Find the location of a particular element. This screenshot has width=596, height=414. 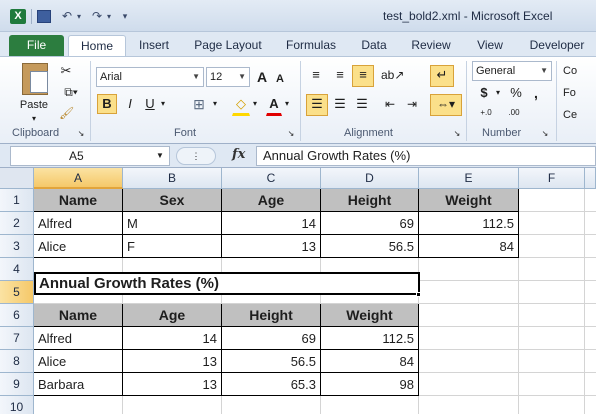

cell-styles-button: Ce is located at coordinates (579, 115).